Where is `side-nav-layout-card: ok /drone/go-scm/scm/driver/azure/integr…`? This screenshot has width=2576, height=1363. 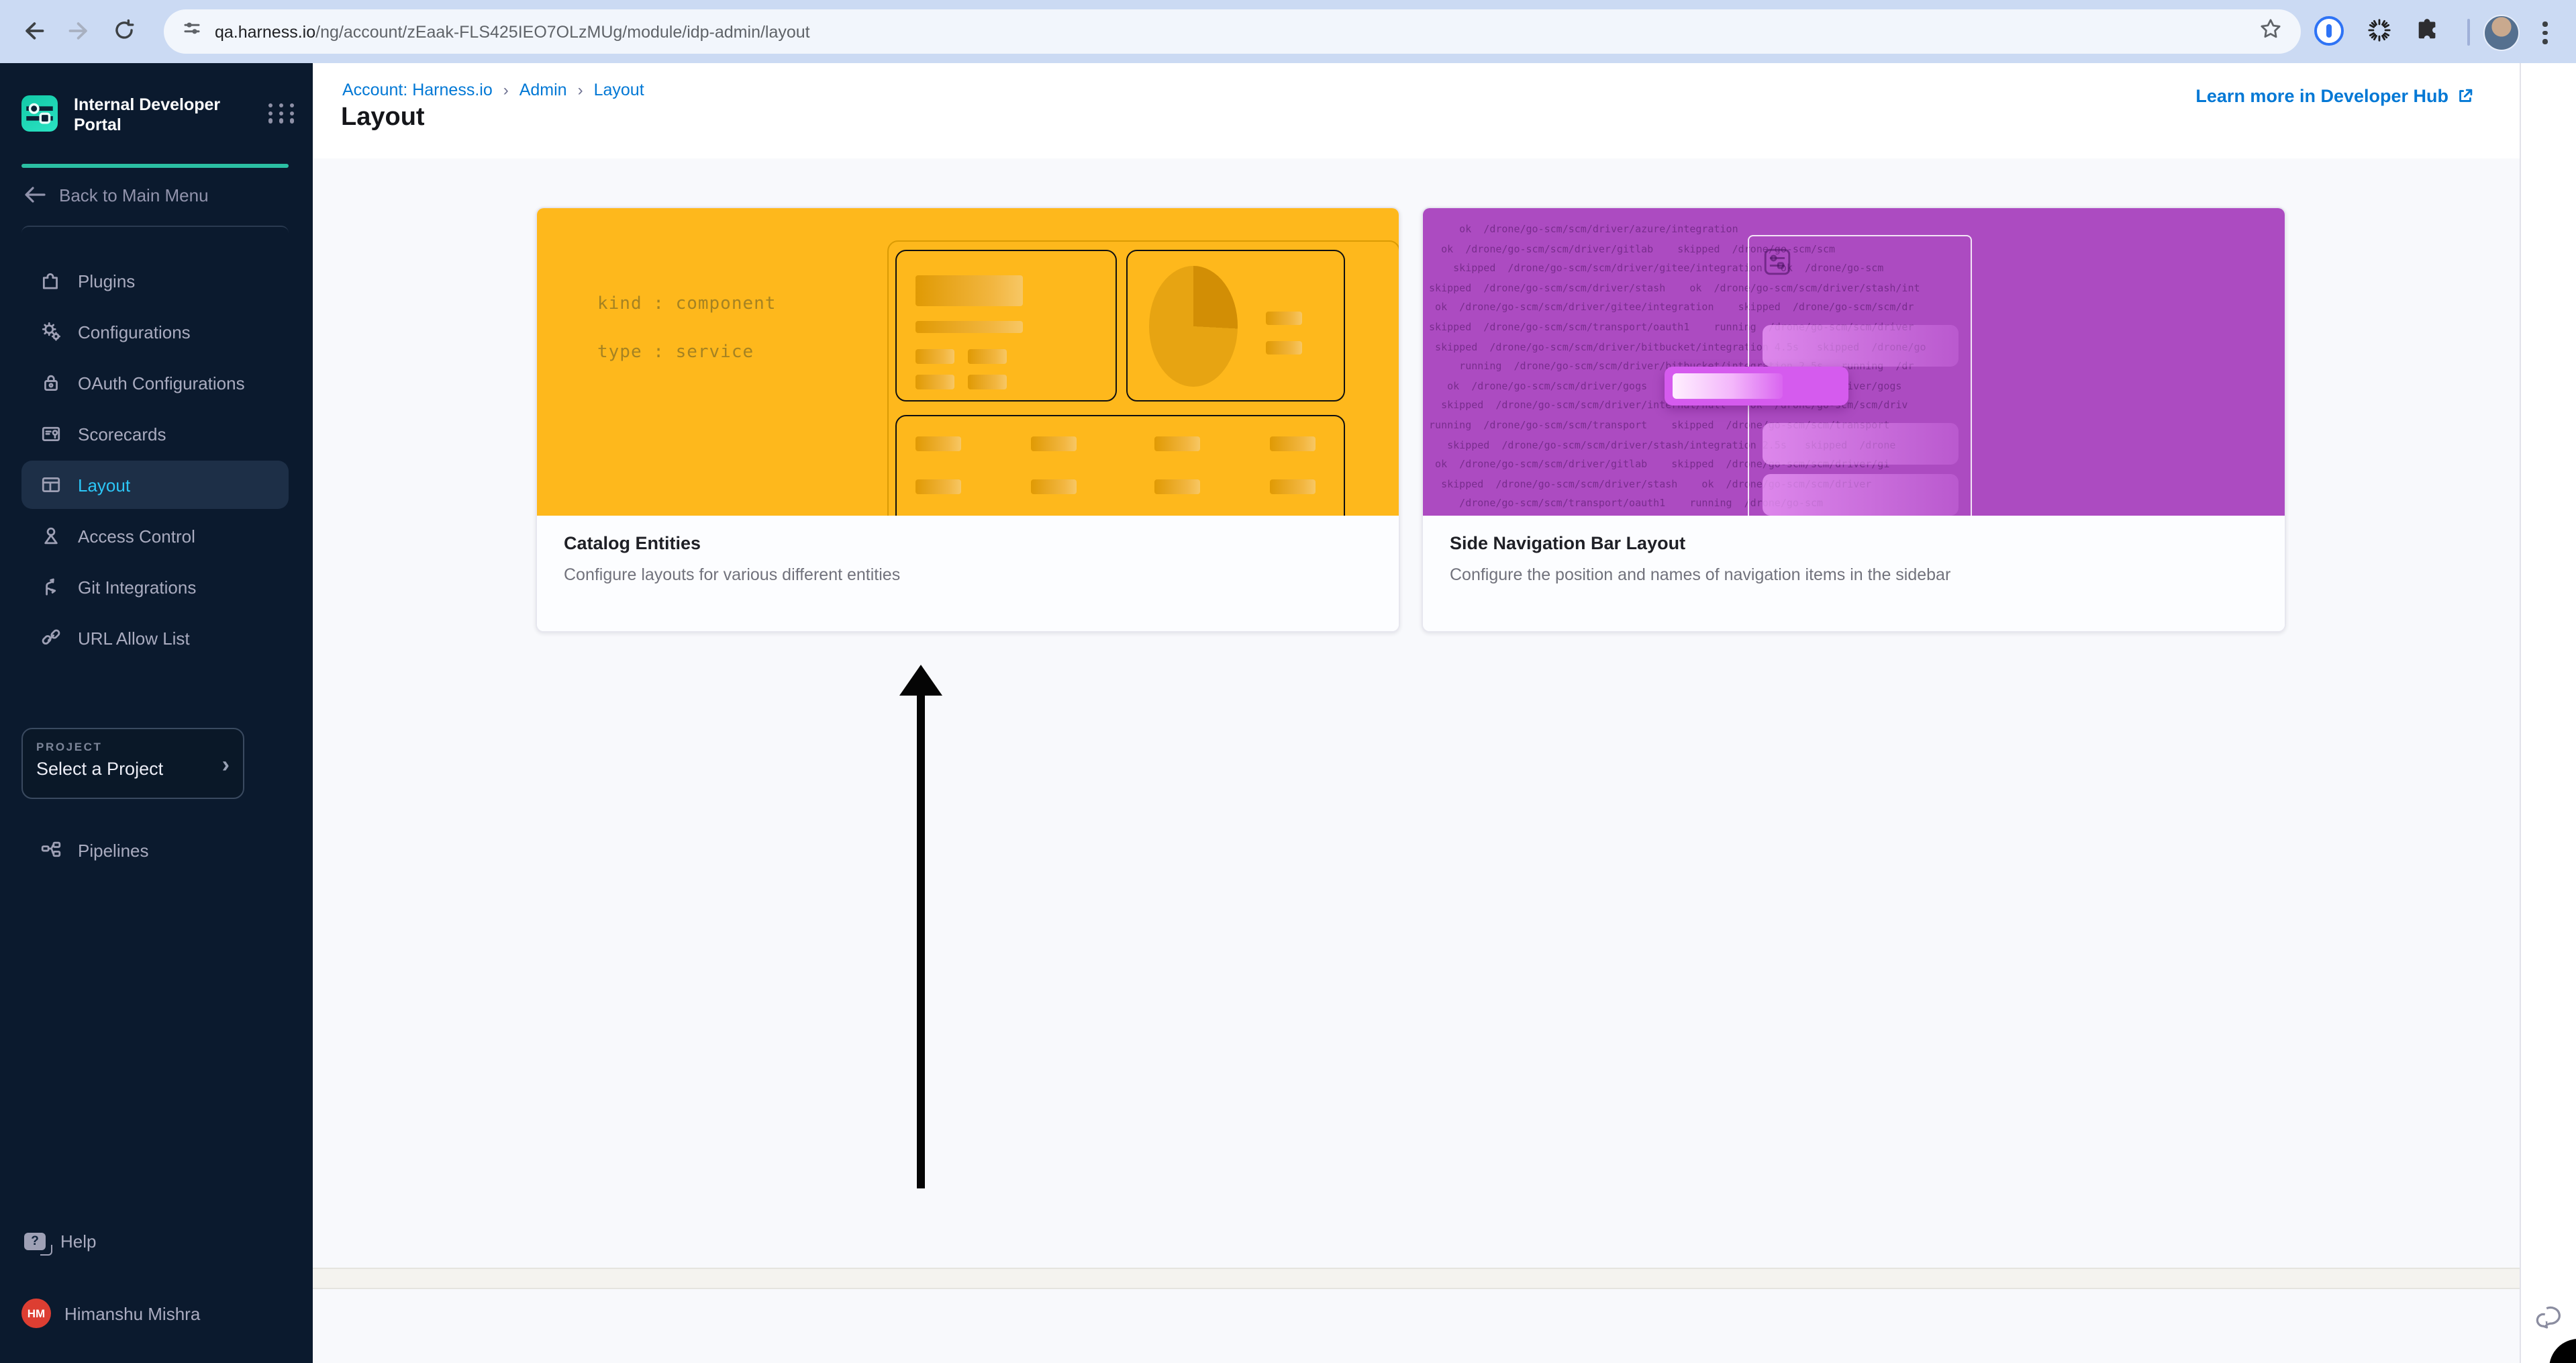
side-nav-layout-card: ok /drone/go-scm/scm/driver/azure/integr… is located at coordinates (1854, 419).